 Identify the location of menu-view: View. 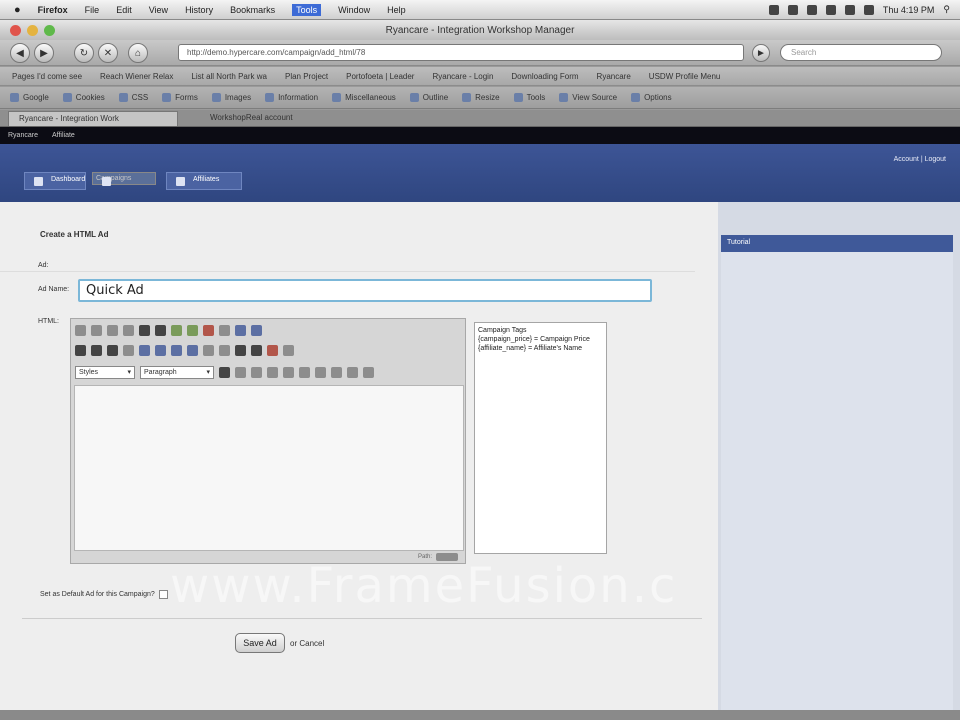
(158, 10).